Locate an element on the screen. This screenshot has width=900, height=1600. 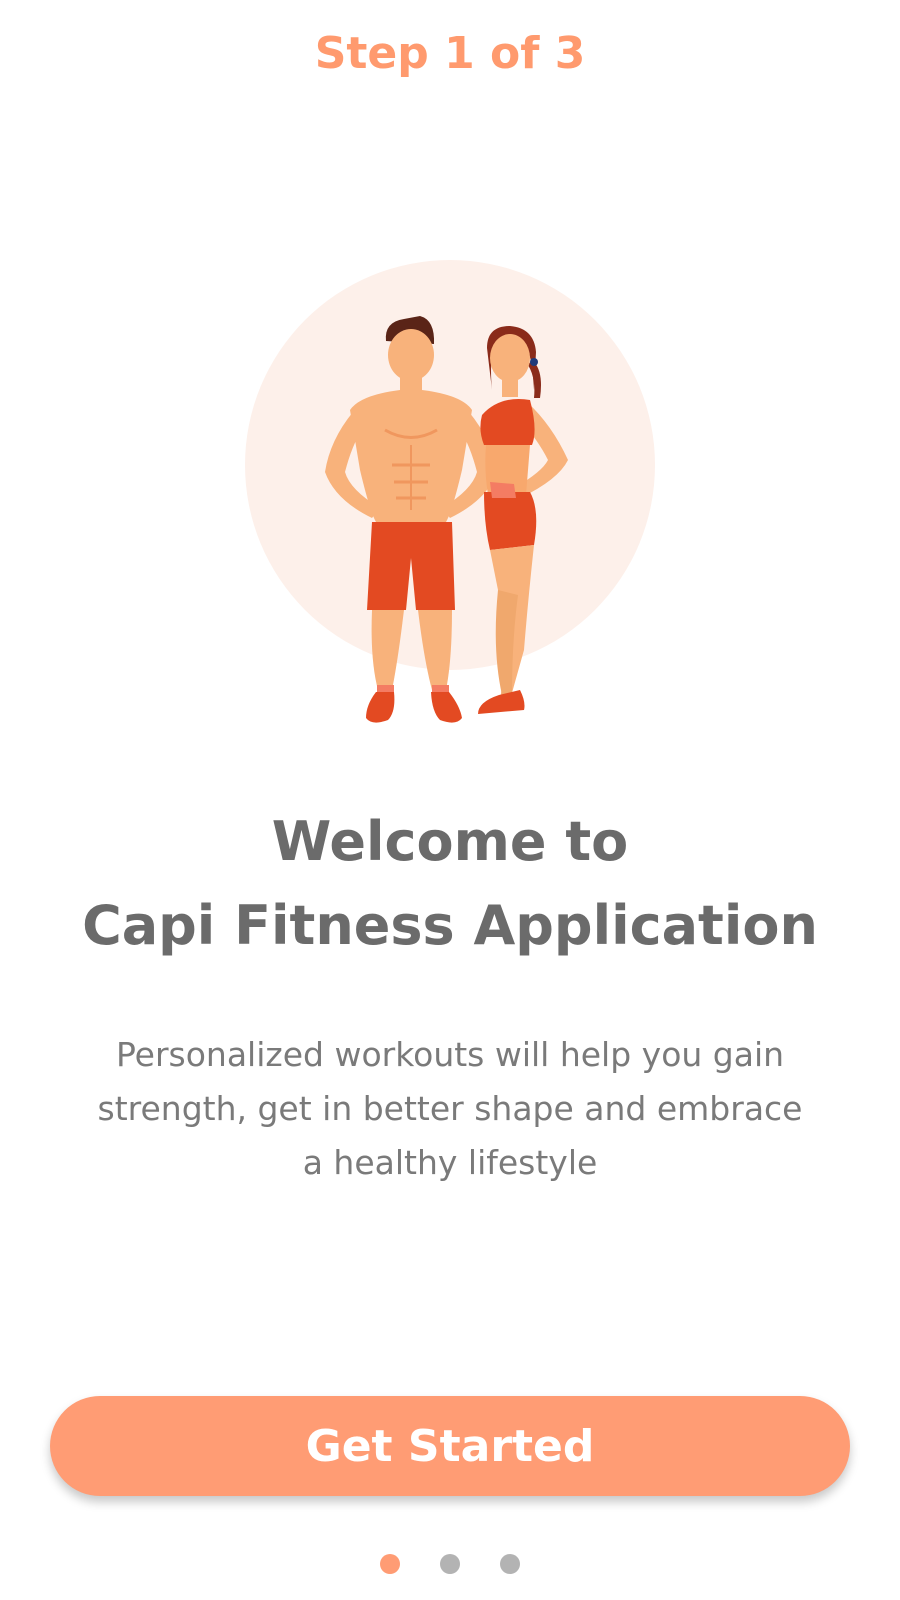
welcome-title: Welcome to Capi Fitness Application is located at coordinates (450, 884).